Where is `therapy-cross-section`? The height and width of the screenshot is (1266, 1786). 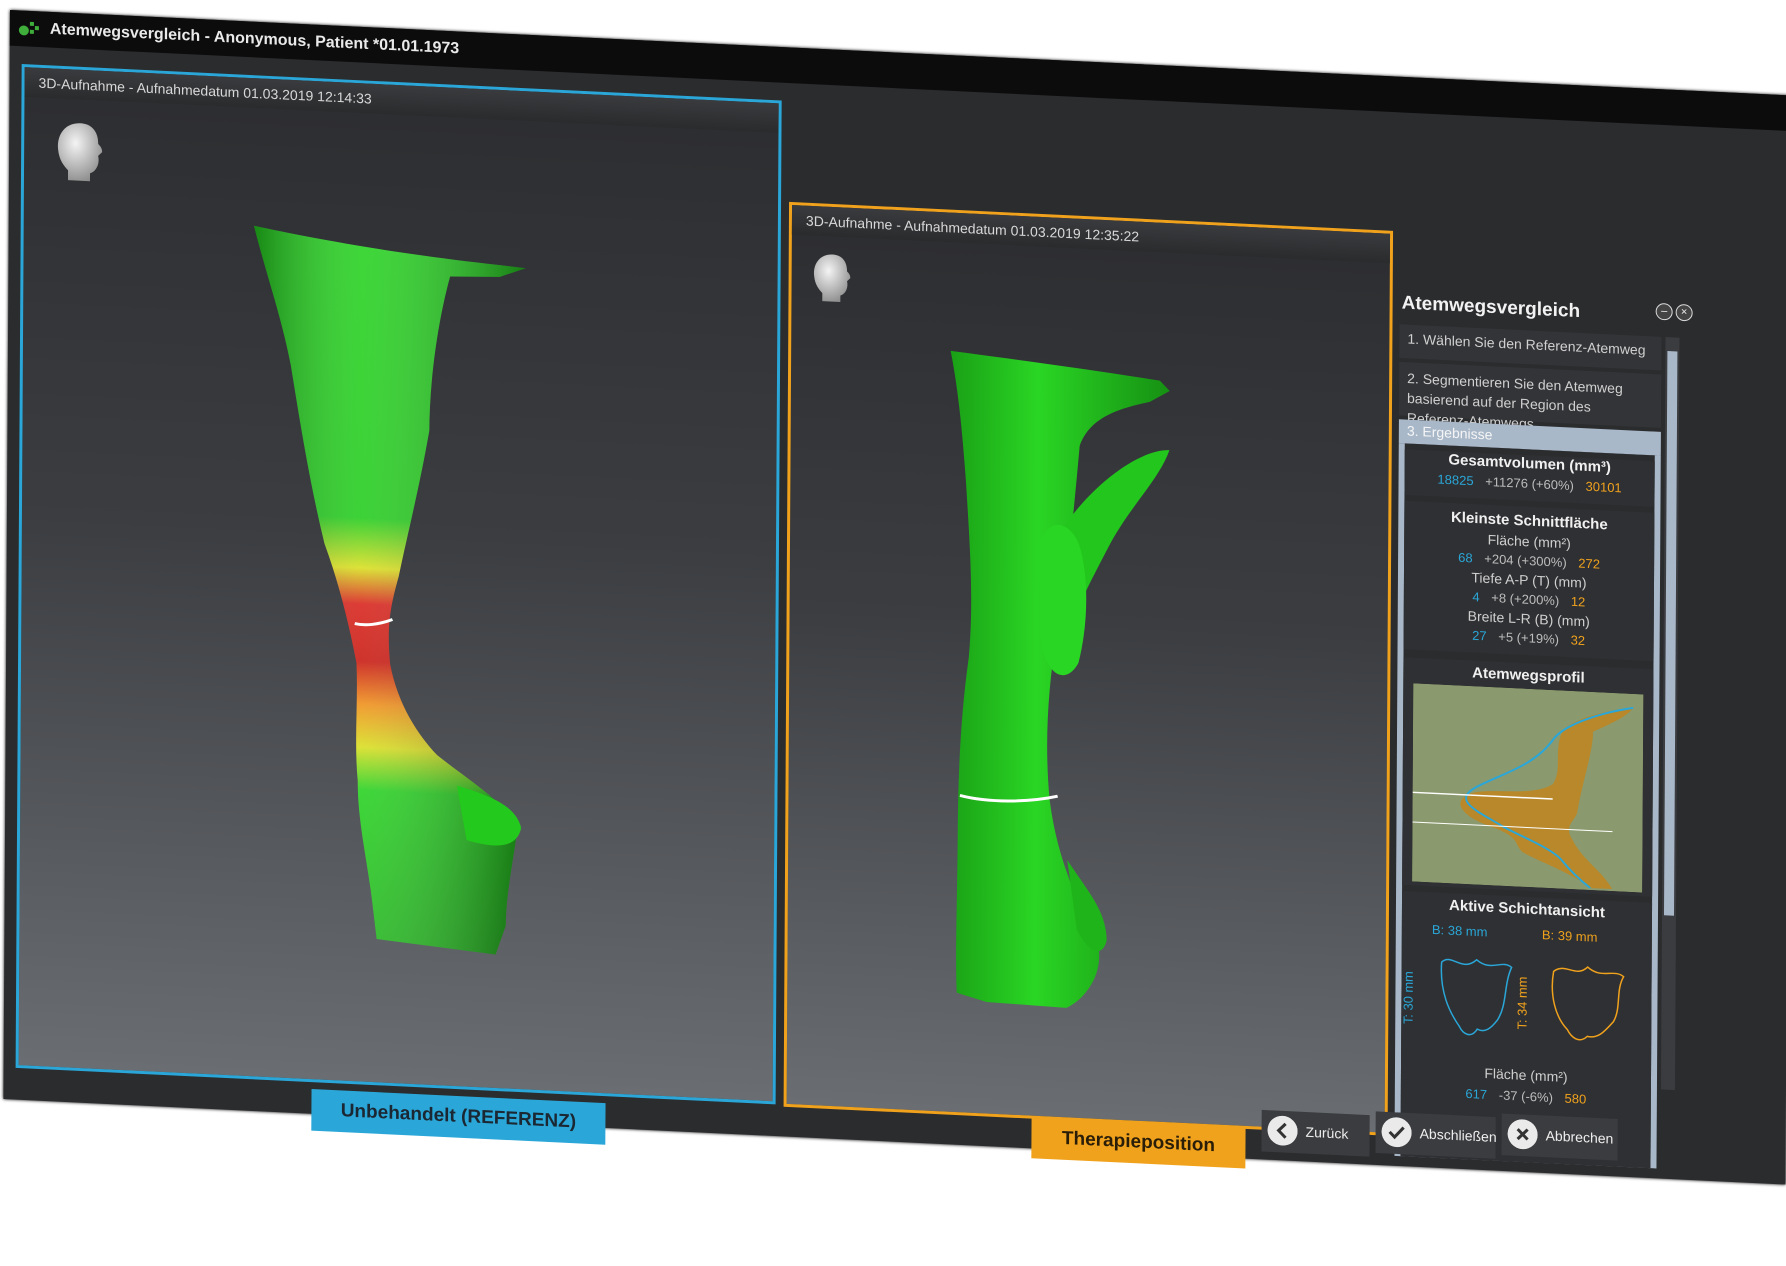
therapy-cross-section is located at coordinates (1588, 1003).